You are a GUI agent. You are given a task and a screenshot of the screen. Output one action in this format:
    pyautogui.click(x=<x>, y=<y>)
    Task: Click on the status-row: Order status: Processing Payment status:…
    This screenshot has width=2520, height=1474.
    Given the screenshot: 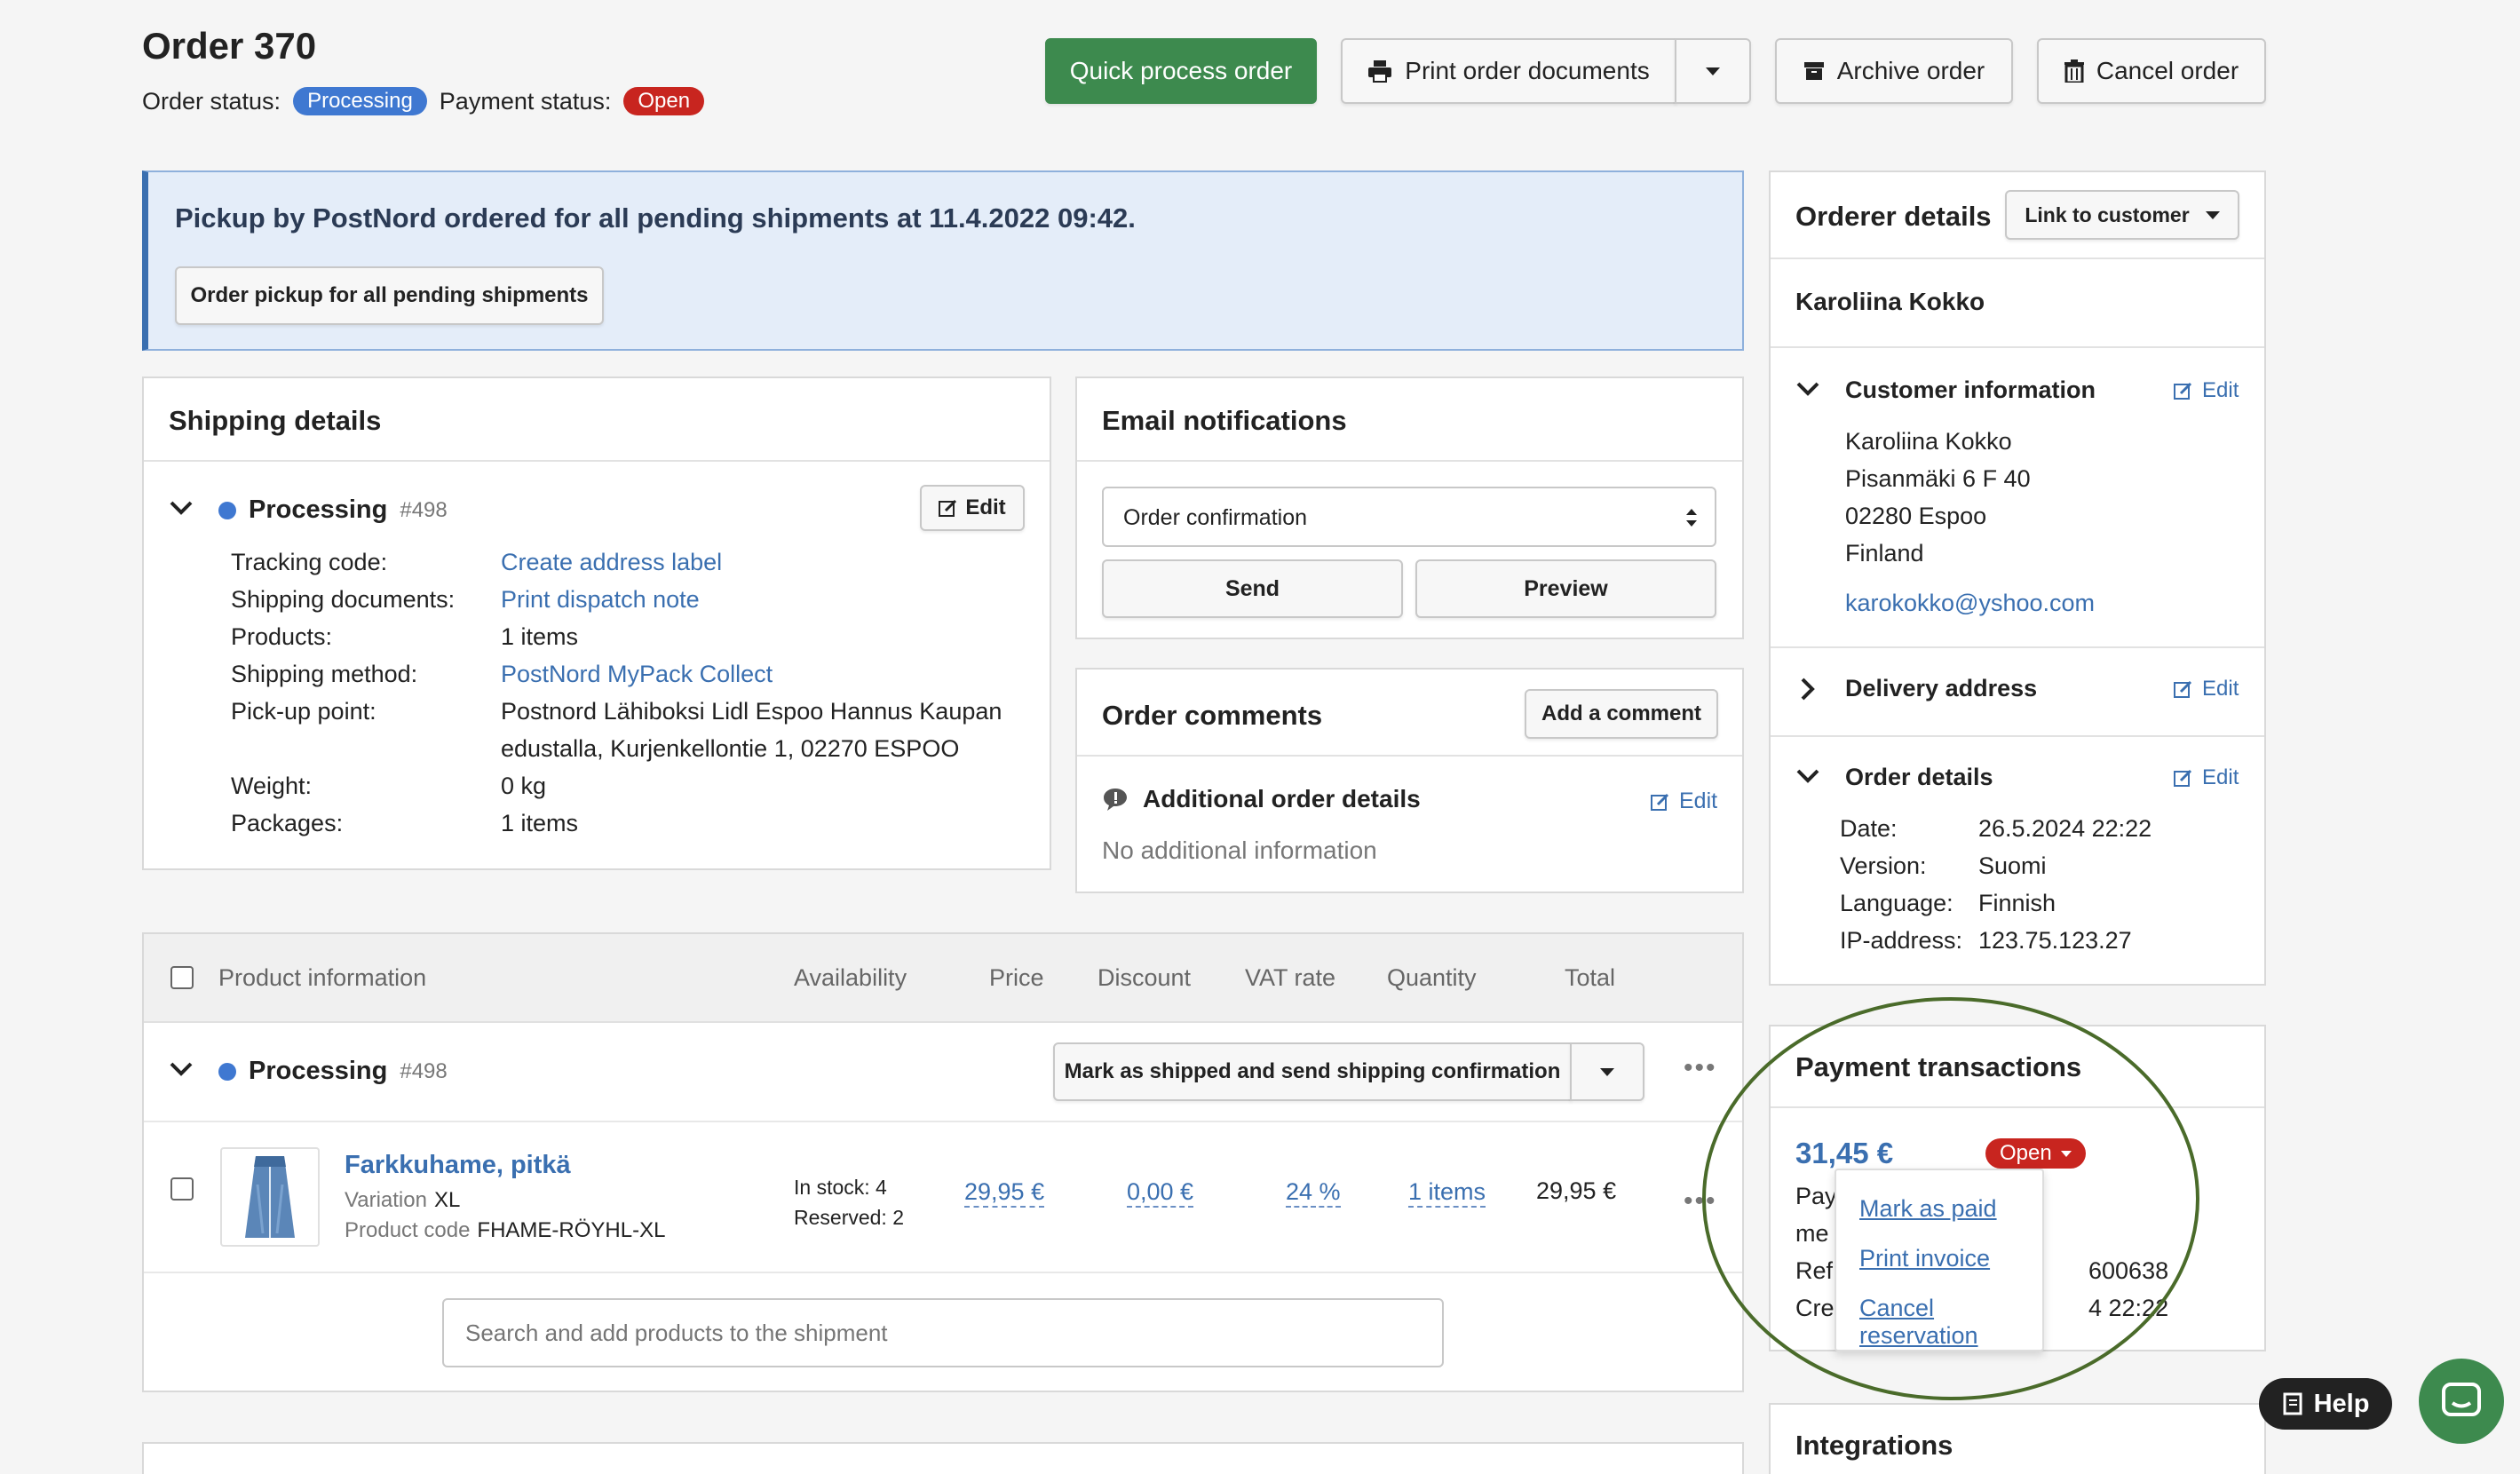 What is the action you would take?
    pyautogui.click(x=423, y=101)
    